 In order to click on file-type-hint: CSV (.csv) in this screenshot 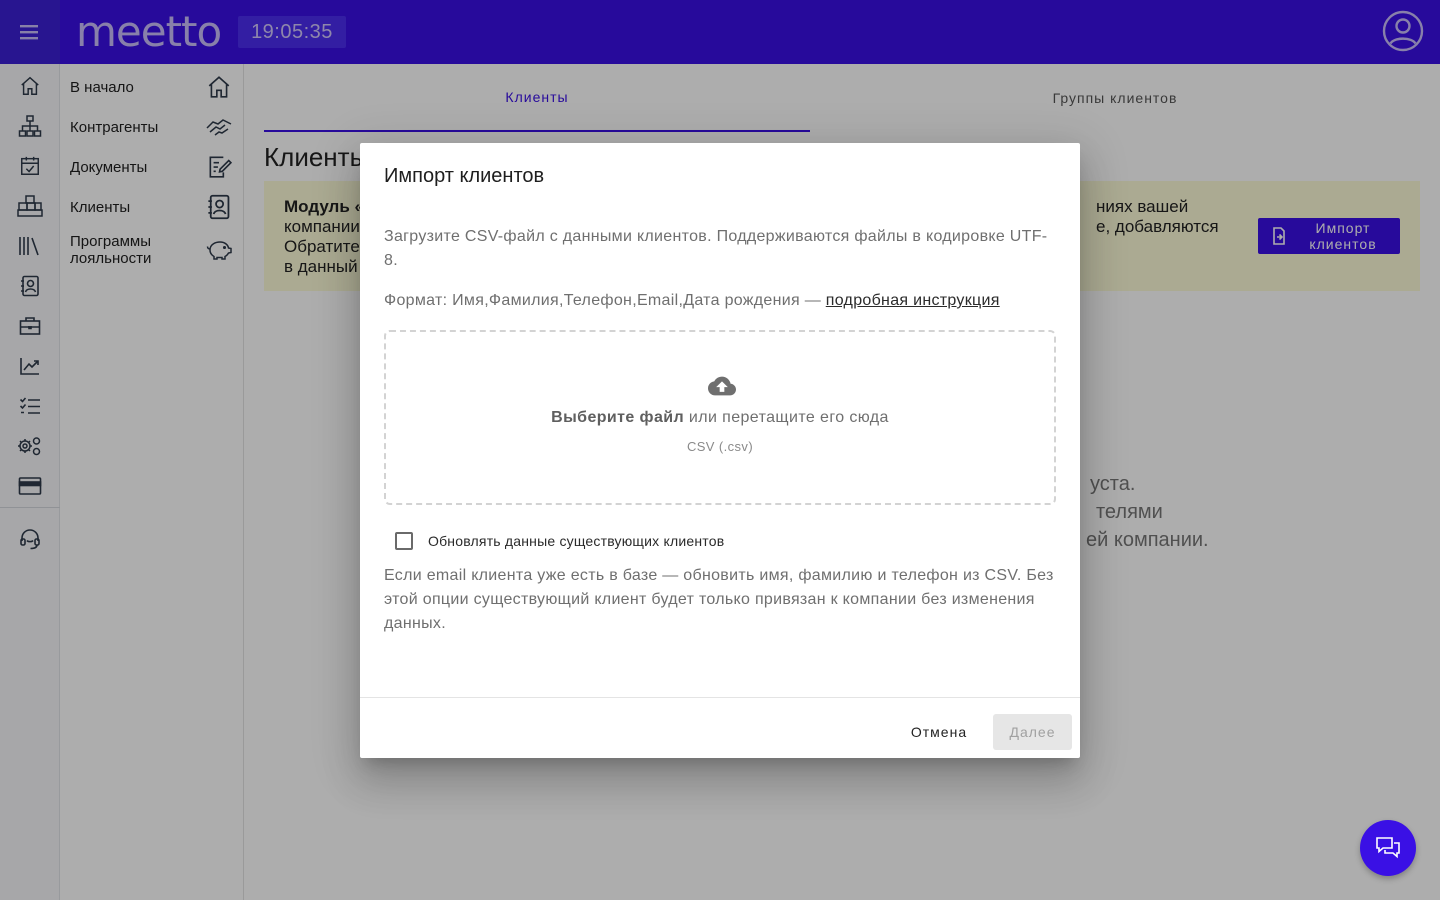, I will do `click(720, 446)`.